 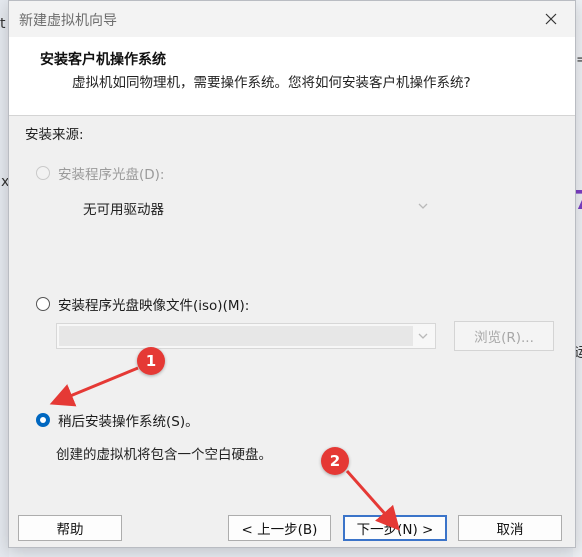 I want to click on disc-drive-value: 无可用驱动器, so click(x=123, y=210).